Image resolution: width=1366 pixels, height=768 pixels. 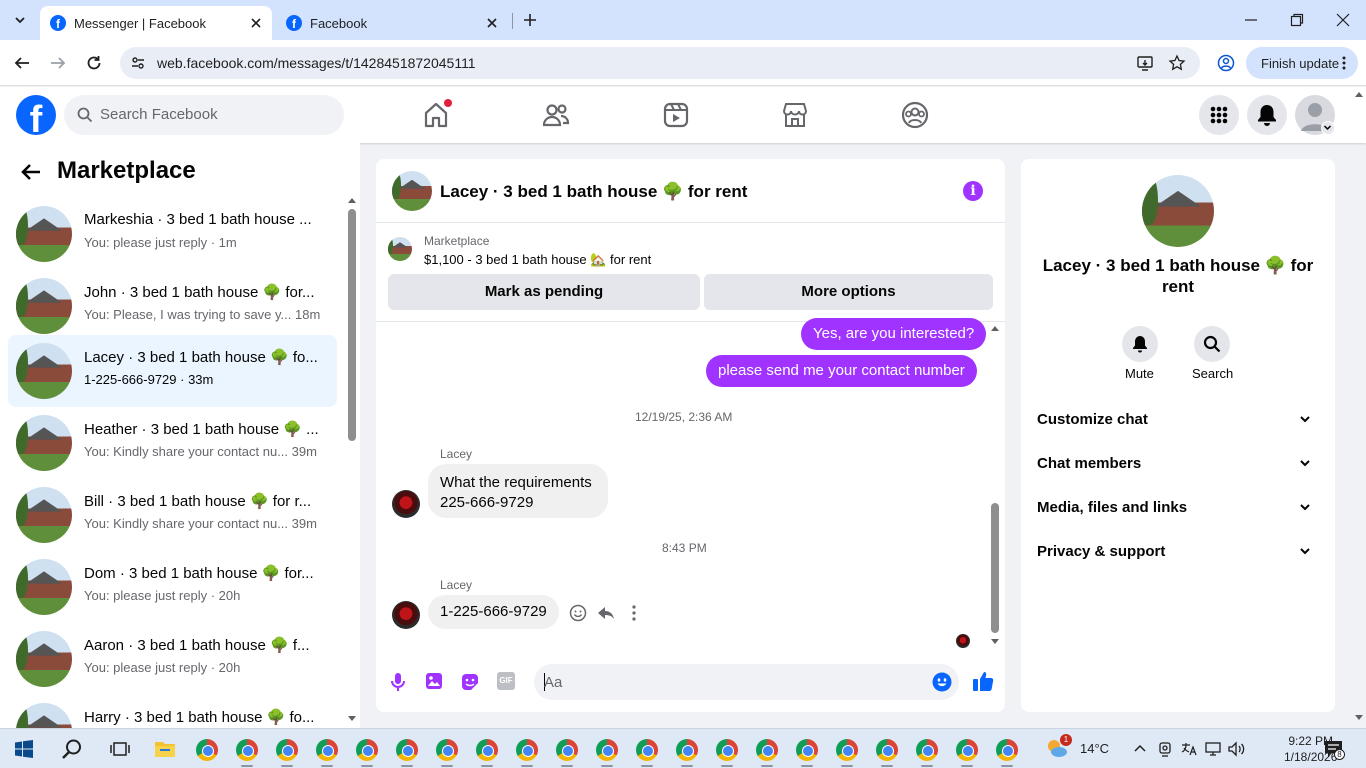 What do you see at coordinates (434, 681) in the screenshot?
I see `attach-photo-icon` at bounding box center [434, 681].